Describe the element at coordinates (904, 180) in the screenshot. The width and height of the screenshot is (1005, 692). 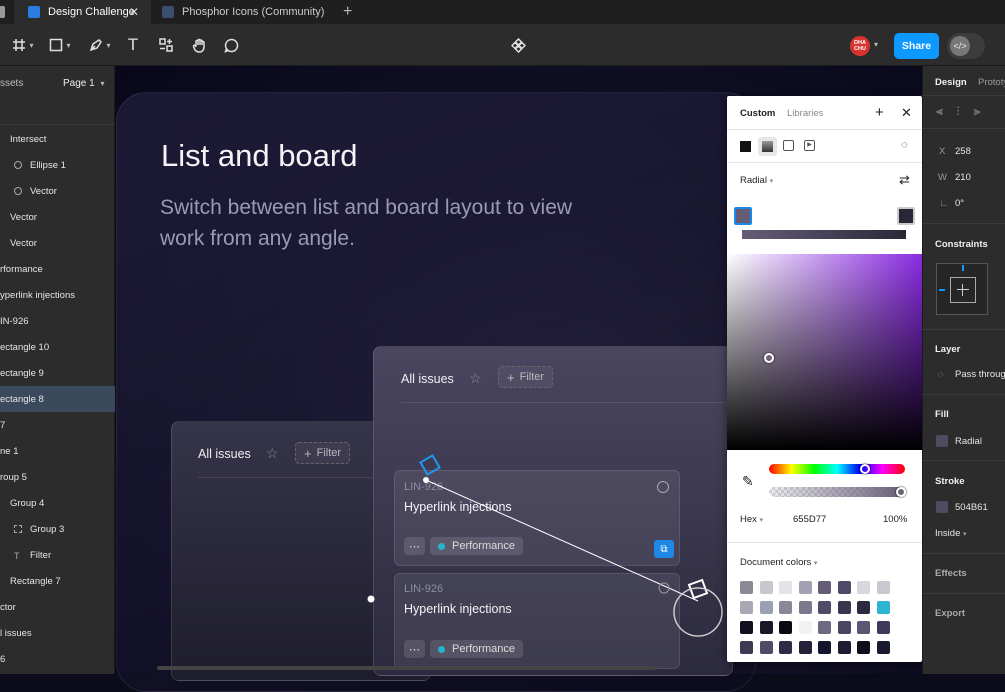
I see `swap-stops-icon: ⇄` at that location.